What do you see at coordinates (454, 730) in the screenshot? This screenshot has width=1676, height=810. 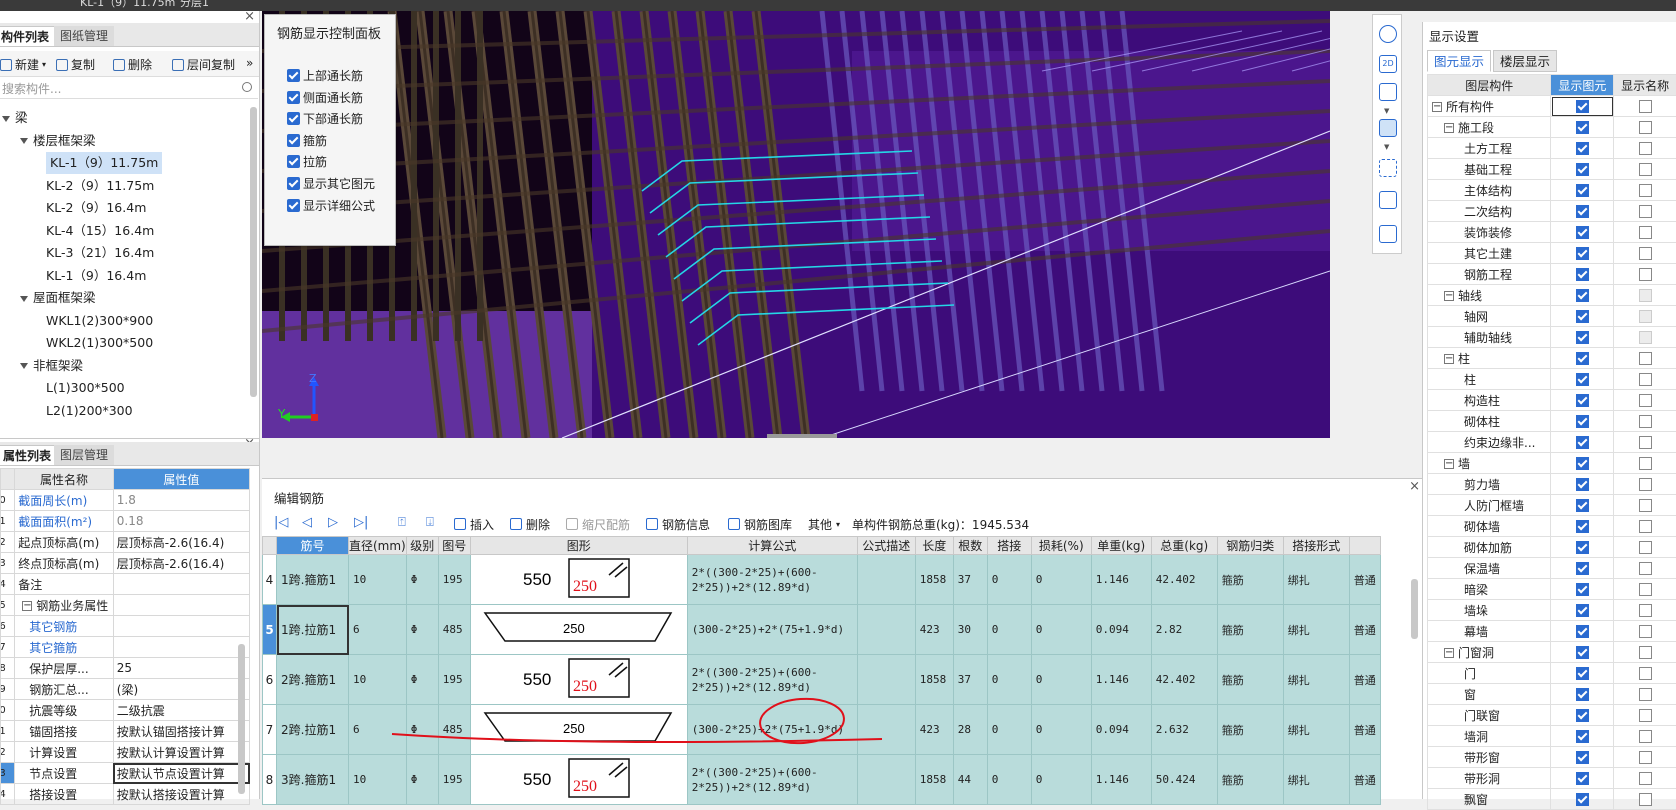 I see `rebar-cell-fig: 485` at bounding box center [454, 730].